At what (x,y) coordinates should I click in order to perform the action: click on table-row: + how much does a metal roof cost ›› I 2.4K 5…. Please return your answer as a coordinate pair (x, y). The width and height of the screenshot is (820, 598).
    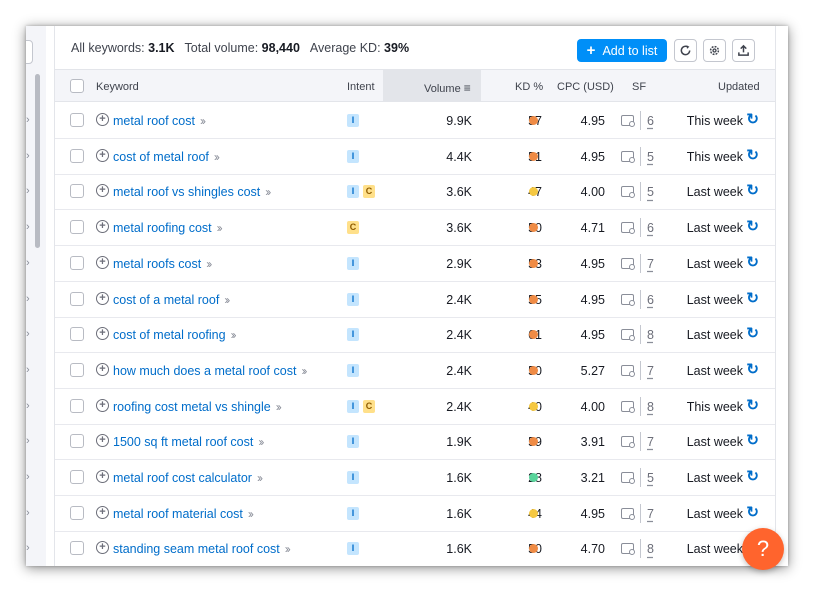
    Looking at the image, I should click on (415, 371).